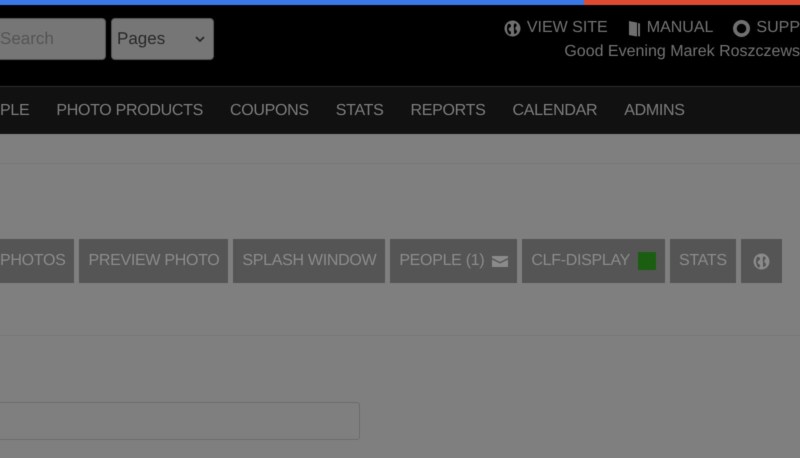  I want to click on nav-item: COUPONS, so click(269, 111).